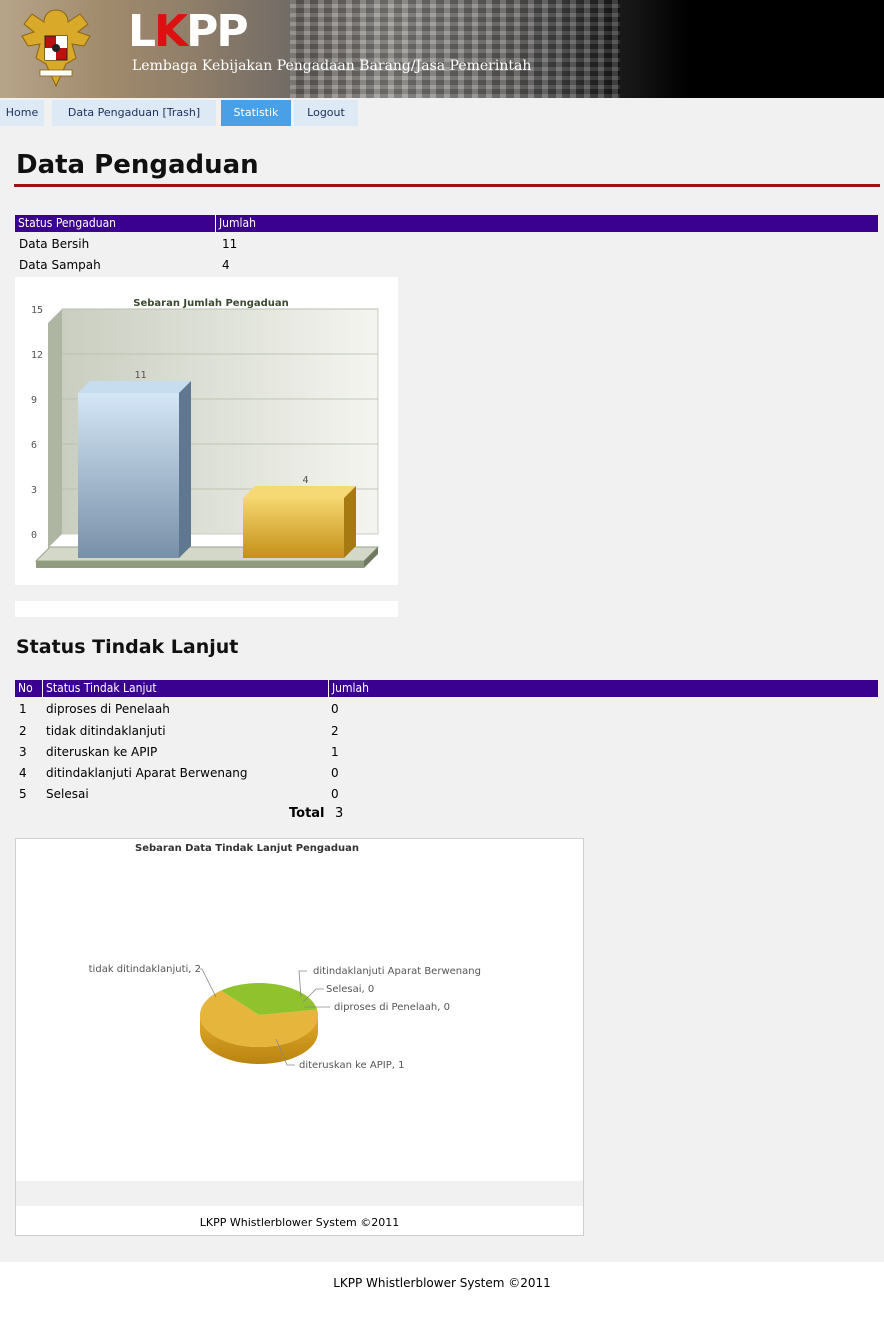 The image size is (884, 1336). I want to click on bar-data-bersih: 11, so click(134, 464).